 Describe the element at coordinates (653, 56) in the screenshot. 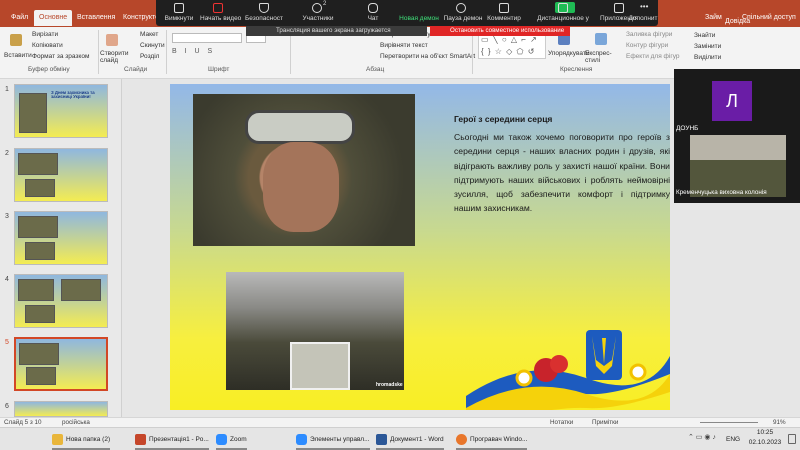

I see `shape-effects-button: Ефекти для фігур` at that location.